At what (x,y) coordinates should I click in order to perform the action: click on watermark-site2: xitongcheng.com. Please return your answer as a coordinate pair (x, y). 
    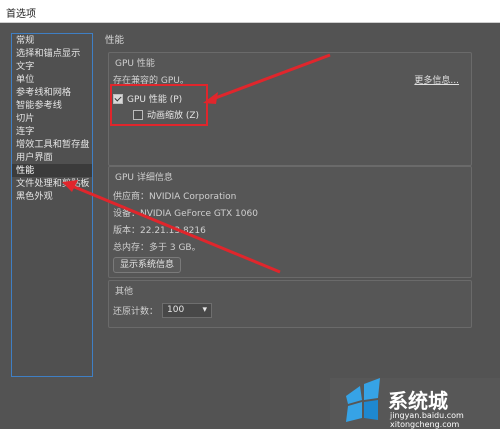
    Looking at the image, I should click on (425, 424).